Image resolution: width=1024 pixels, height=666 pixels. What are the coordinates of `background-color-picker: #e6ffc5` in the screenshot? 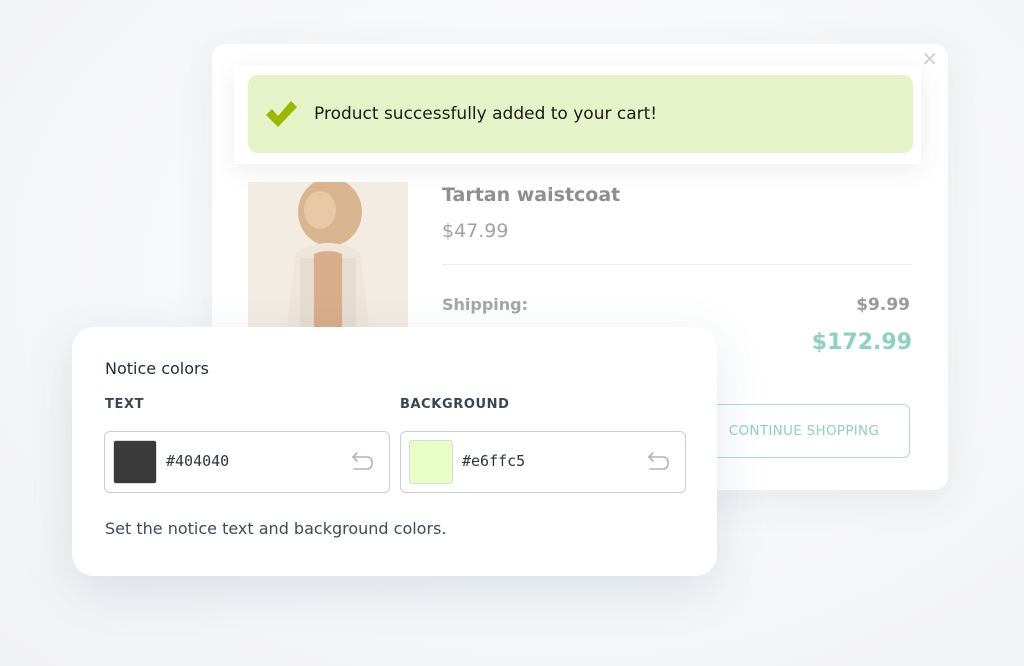 It's located at (543, 462).